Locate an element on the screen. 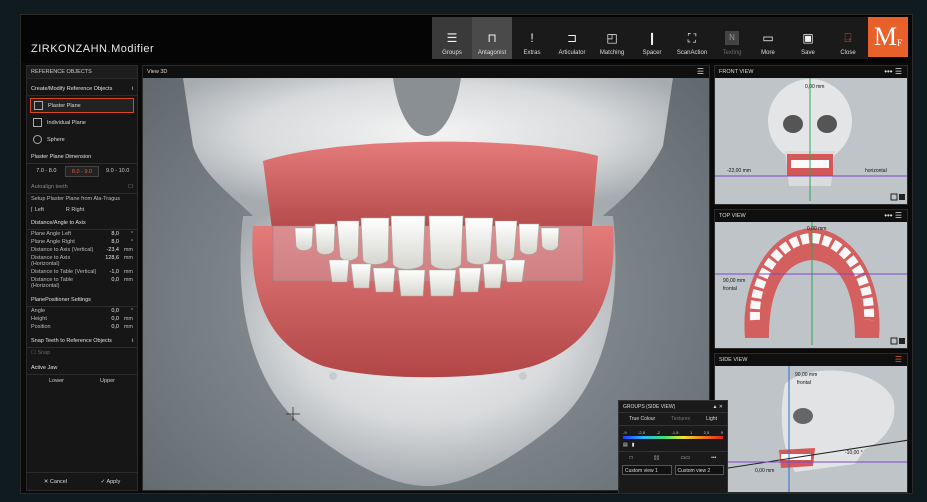 The width and height of the screenshot is (927, 502). left-button: ⌈ Left is located at coordinates (37, 210).